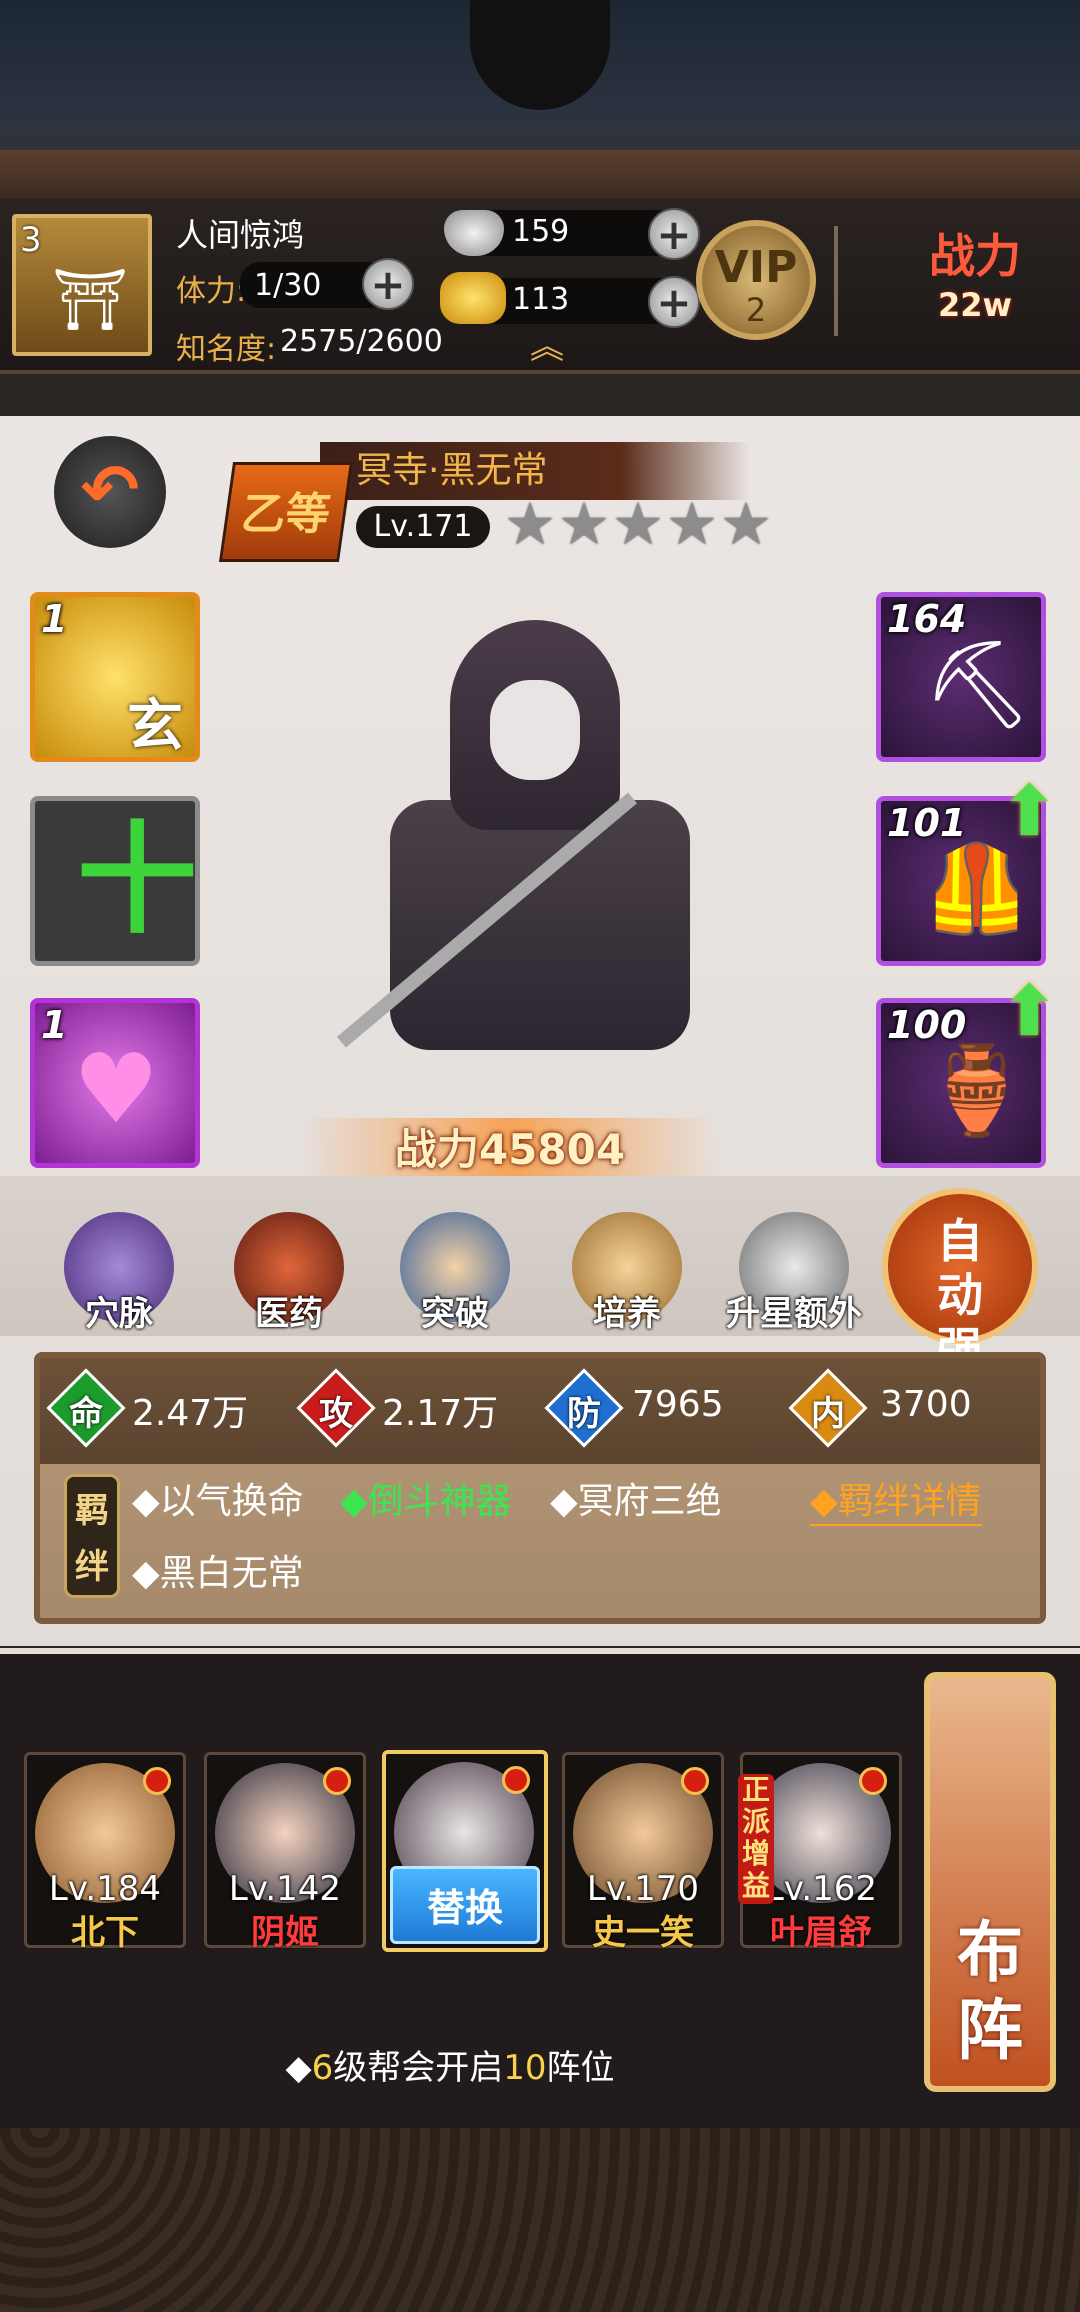 This screenshot has height=2312, width=1080. Describe the element at coordinates (455, 1279) in the screenshot. I see `function-breakthrough: 突破` at that location.